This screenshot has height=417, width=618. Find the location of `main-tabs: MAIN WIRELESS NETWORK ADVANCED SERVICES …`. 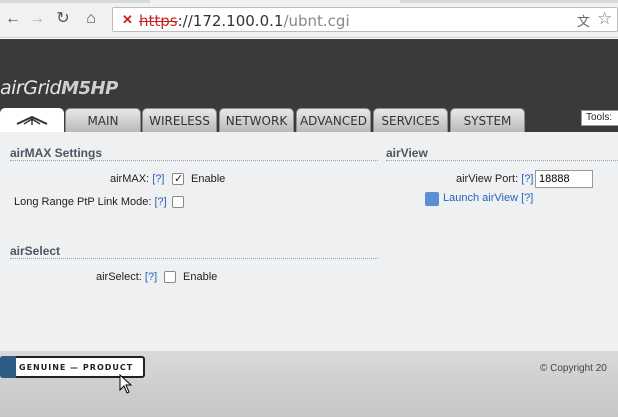

main-tabs: MAIN WIRELESS NETWORK ADVANCED SERVICES … is located at coordinates (309, 120).